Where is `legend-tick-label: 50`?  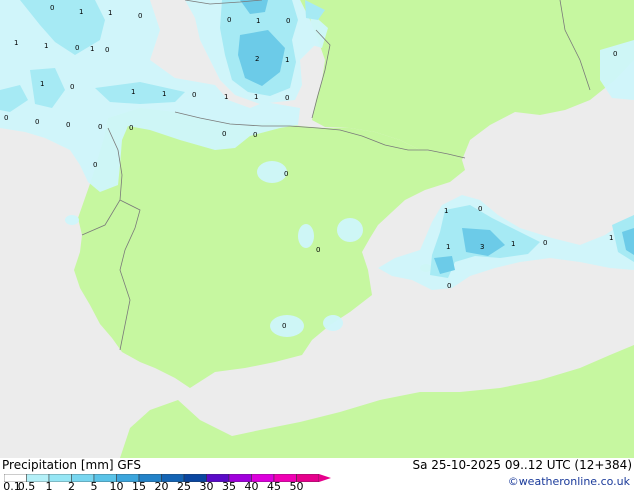
legend-tick-label: 50 is located at coordinates (296, 486).